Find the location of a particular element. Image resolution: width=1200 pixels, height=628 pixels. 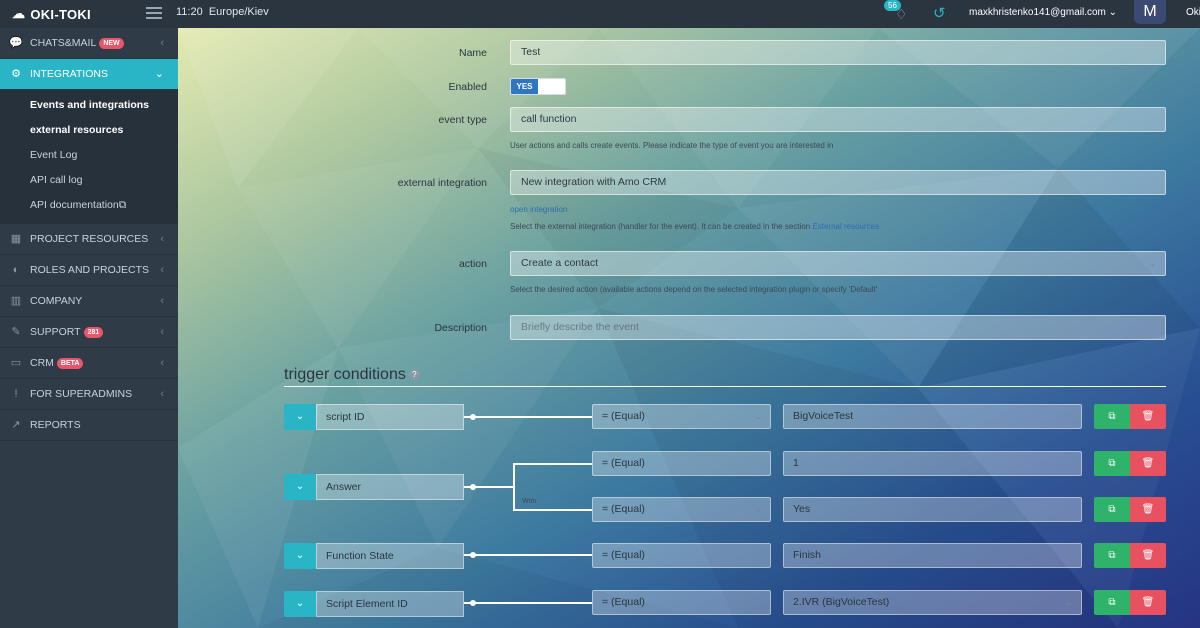

menu-toggle-icon is located at coordinates (154, 13).